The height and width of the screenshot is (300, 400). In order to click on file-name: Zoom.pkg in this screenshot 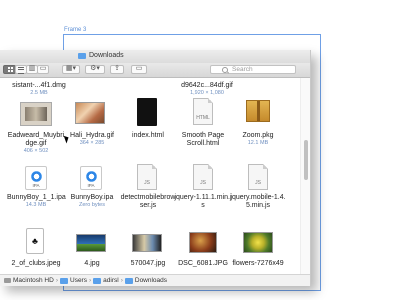, I will do `click(258, 135)`.